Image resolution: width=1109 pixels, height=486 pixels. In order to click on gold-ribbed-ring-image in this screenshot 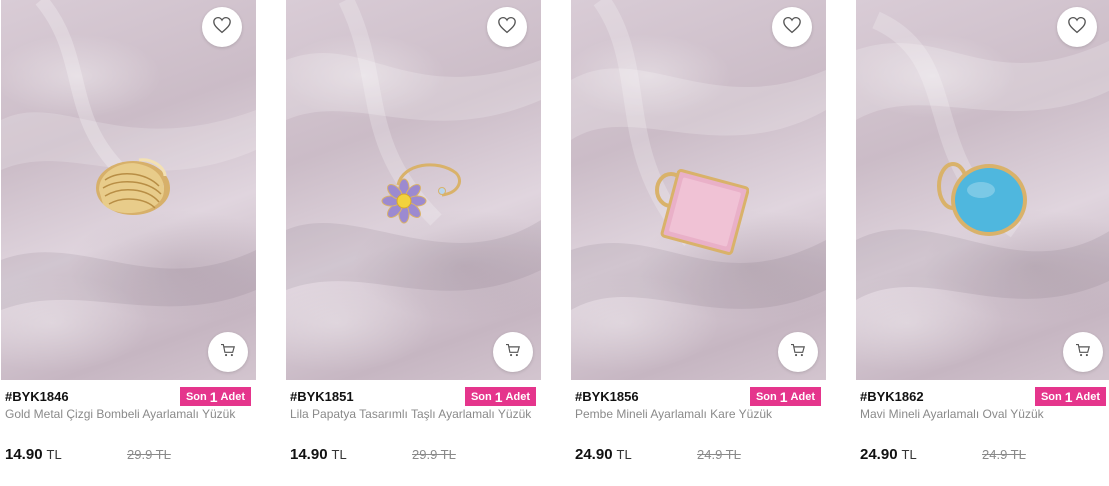, I will do `click(133, 186)`.